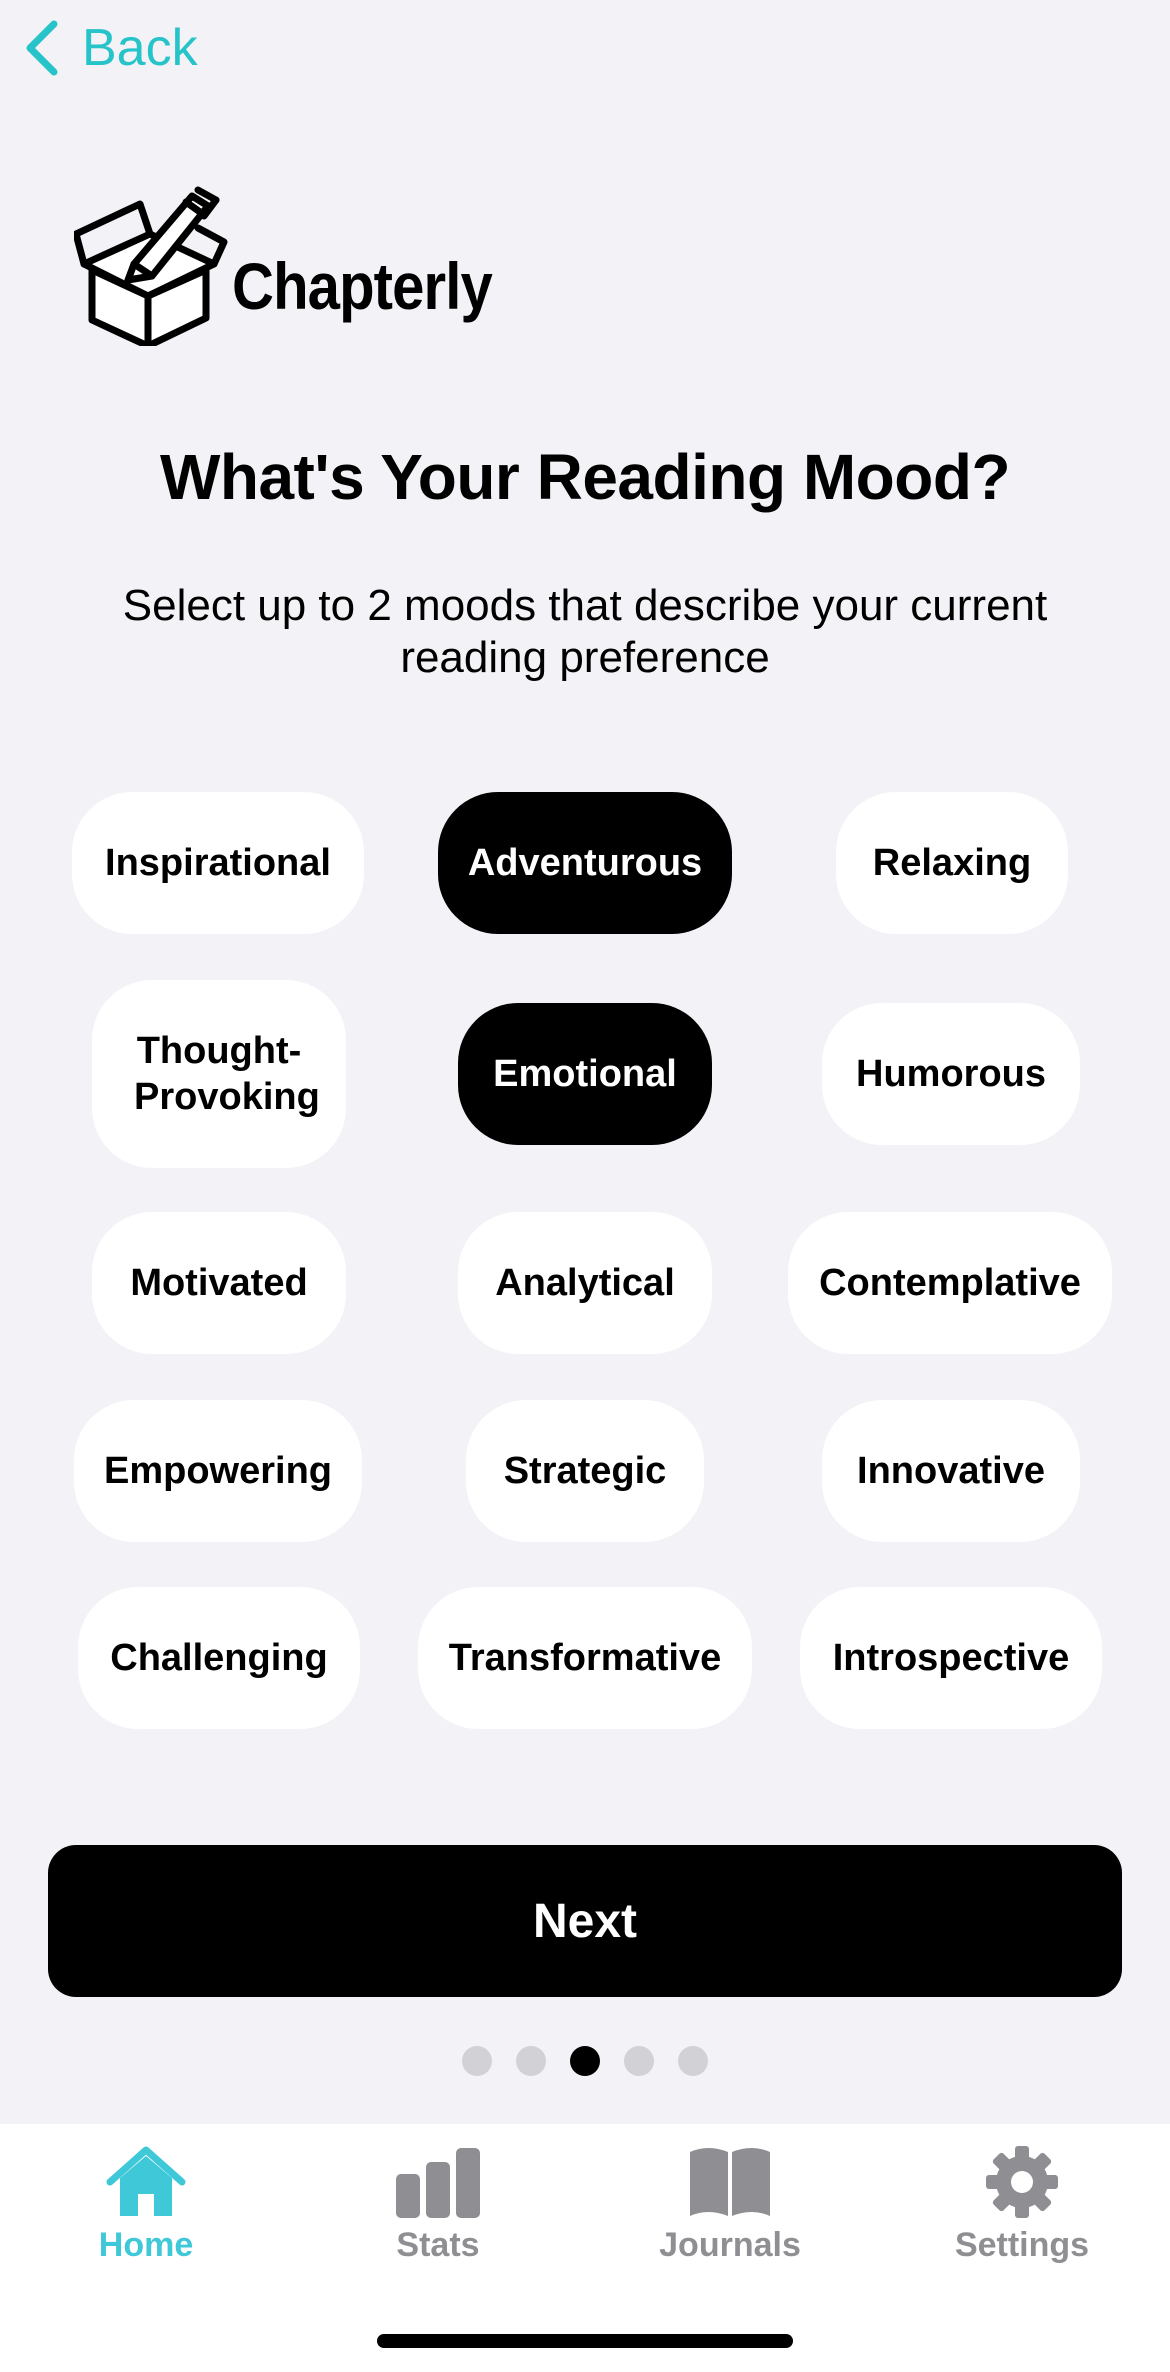 The width and height of the screenshot is (1170, 2372). I want to click on mood-label: Empowering, so click(218, 1471).